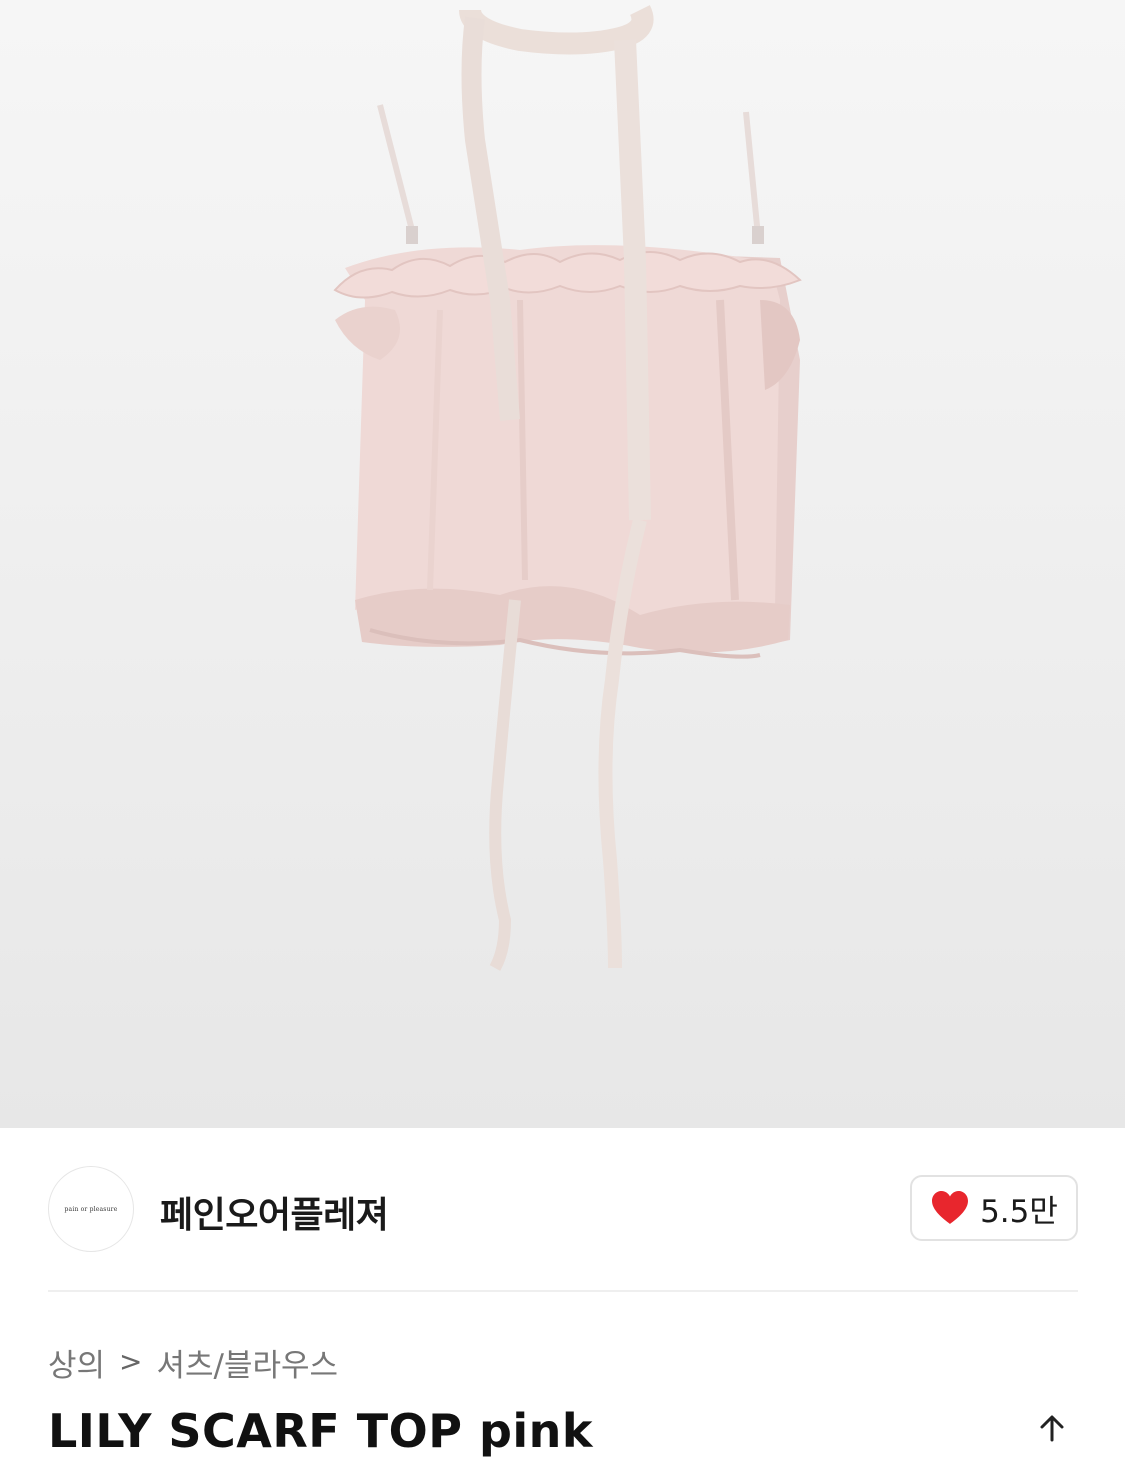 The image size is (1125, 1458). What do you see at coordinates (950, 1207) in the screenshot?
I see `heart-icon` at bounding box center [950, 1207].